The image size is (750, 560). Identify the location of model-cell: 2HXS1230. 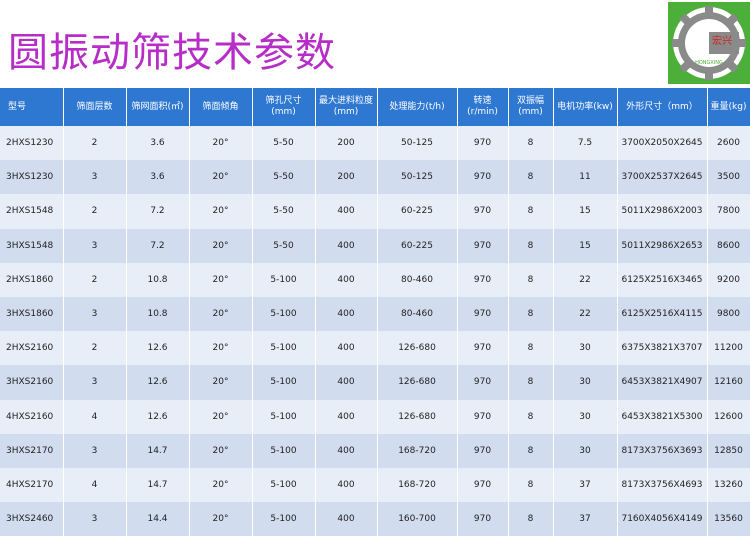
(32, 143).